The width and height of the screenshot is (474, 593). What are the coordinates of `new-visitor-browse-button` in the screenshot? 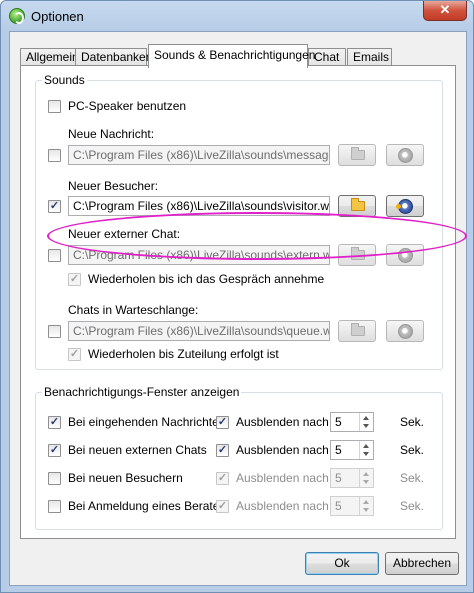 It's located at (357, 206).